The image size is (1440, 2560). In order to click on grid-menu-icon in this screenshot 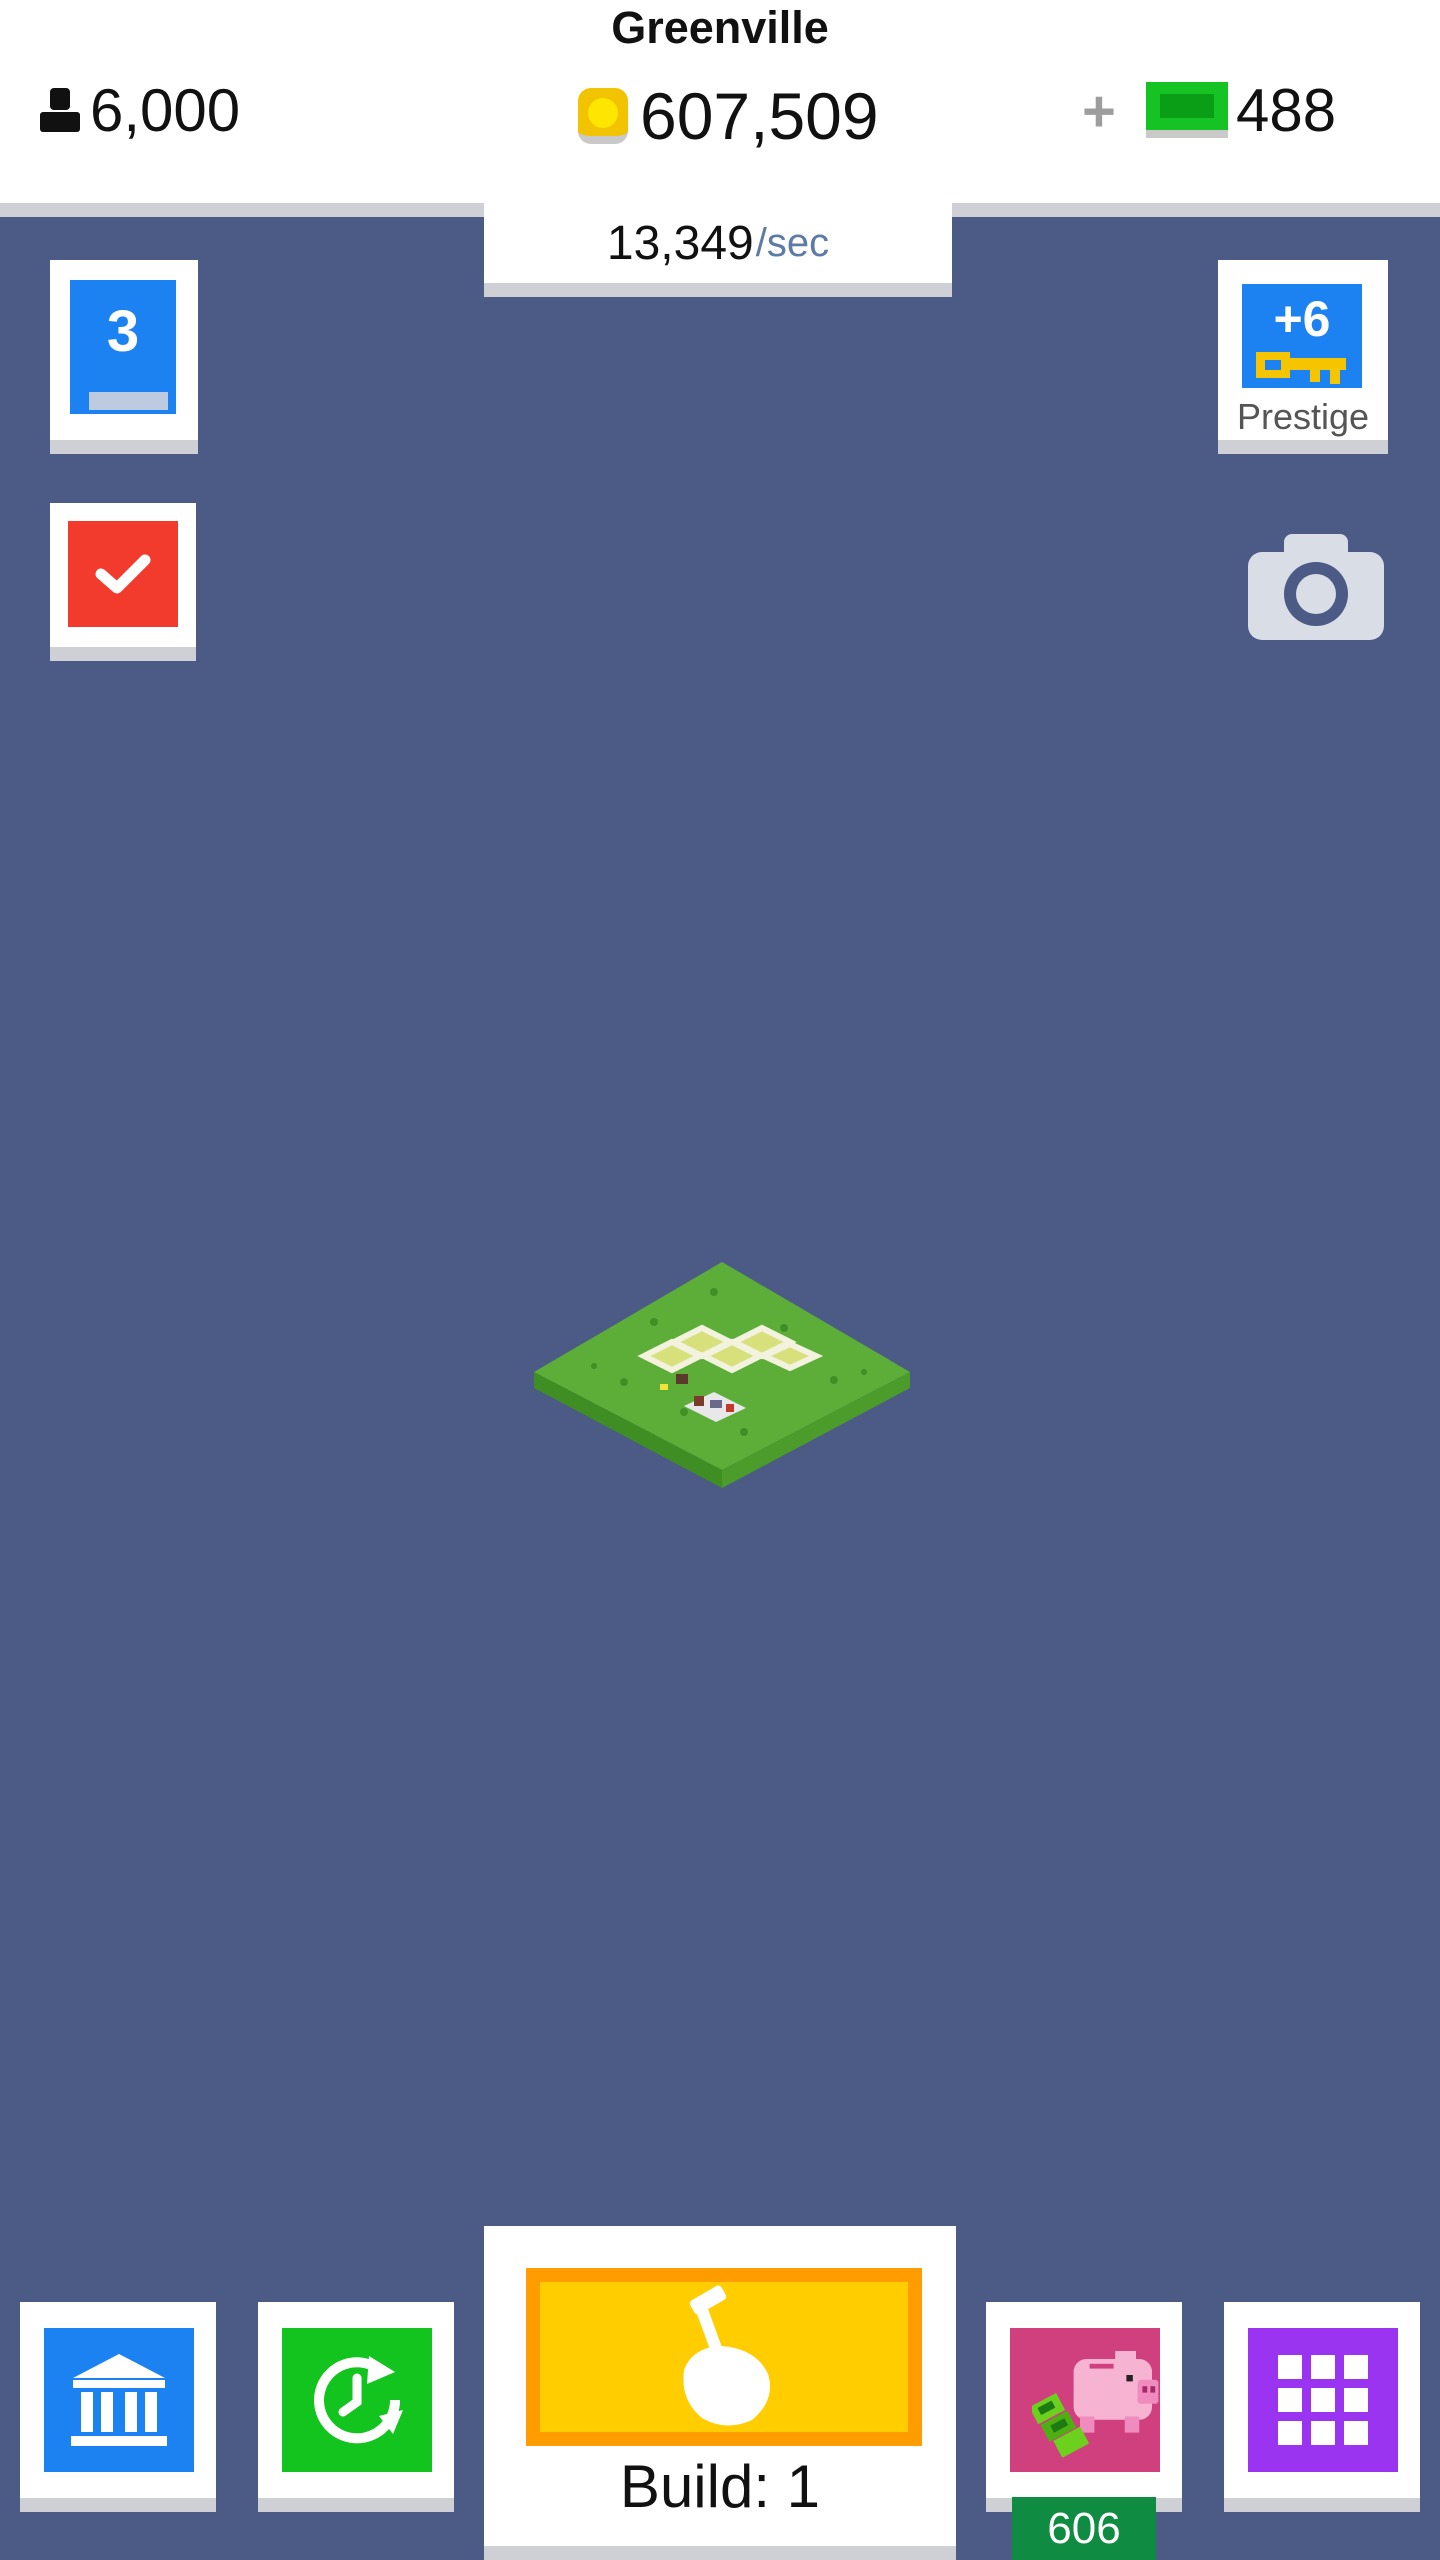, I will do `click(1323, 2400)`.